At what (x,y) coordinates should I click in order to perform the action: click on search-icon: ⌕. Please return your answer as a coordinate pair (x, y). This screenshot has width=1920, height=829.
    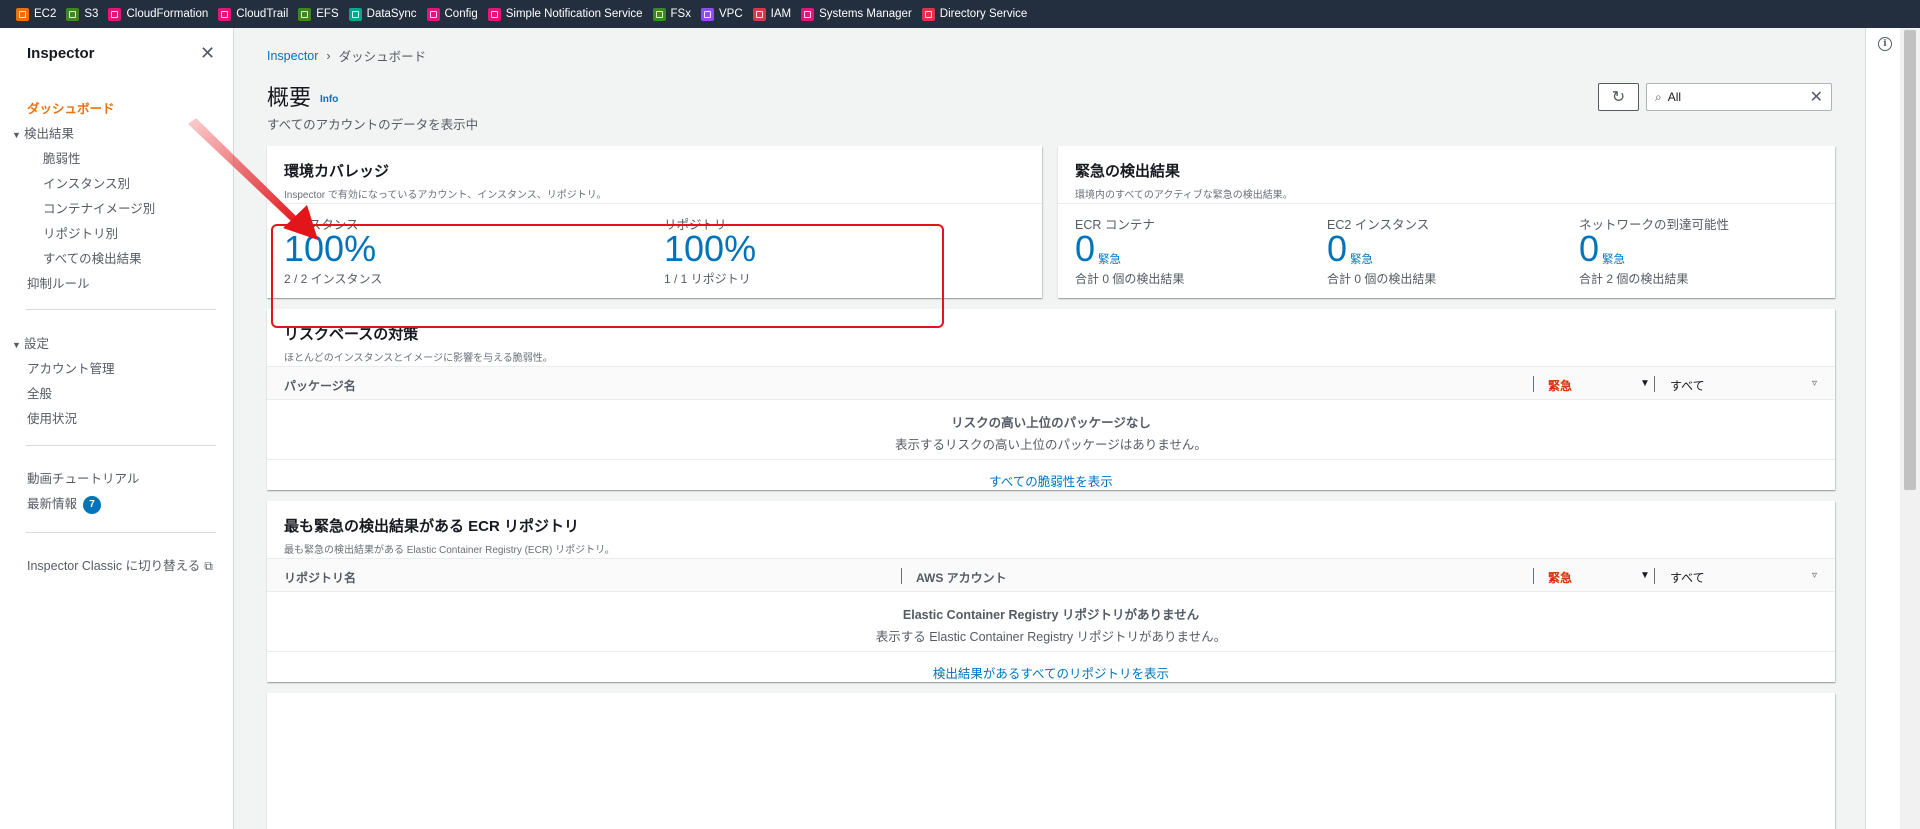
    Looking at the image, I should click on (1658, 96).